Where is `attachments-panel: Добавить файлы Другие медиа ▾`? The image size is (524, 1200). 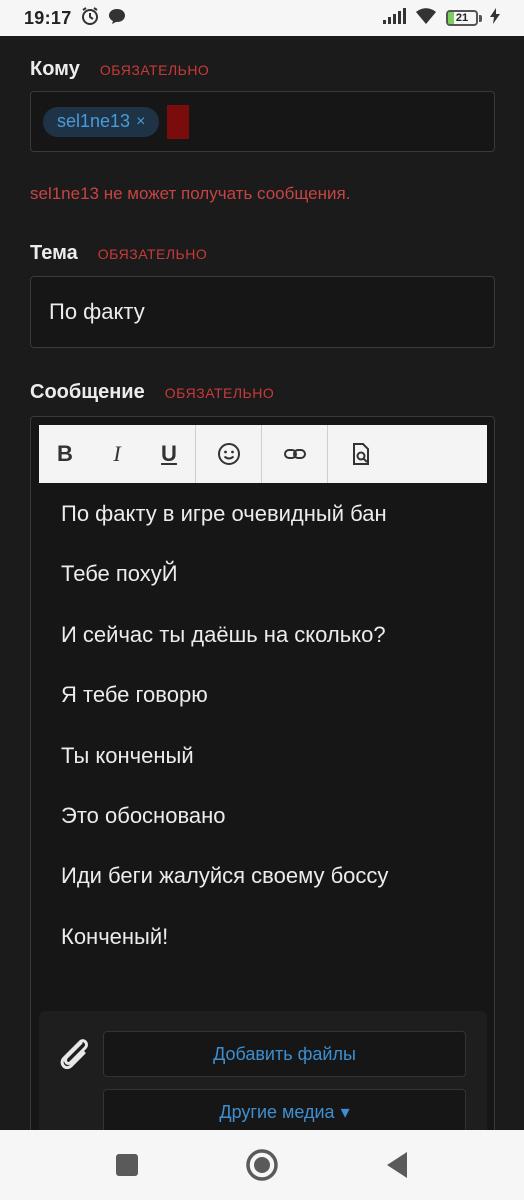
attachments-panel: Добавить файлы Другие медиа ▾ is located at coordinates (263, 1070).